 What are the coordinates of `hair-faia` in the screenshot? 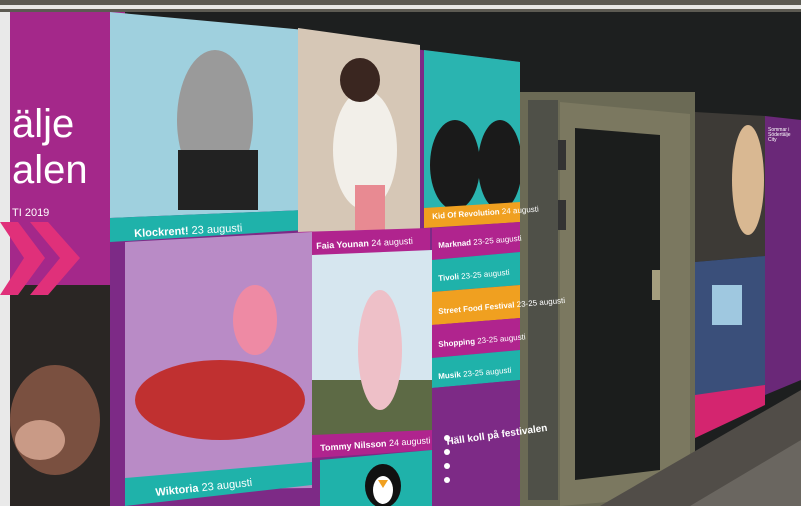 It's located at (360, 80).